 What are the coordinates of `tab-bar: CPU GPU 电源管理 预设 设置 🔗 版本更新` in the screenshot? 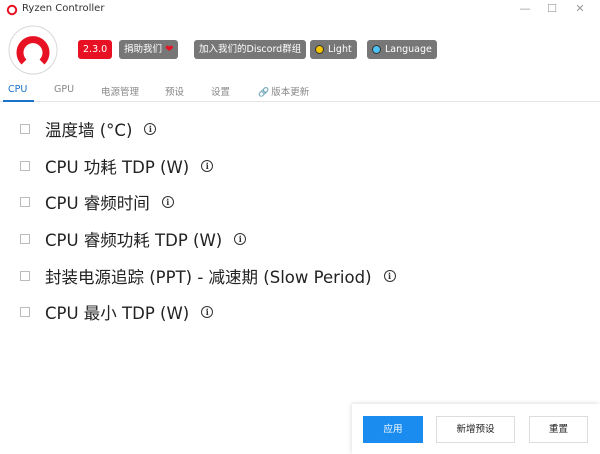 It's located at (300, 91).